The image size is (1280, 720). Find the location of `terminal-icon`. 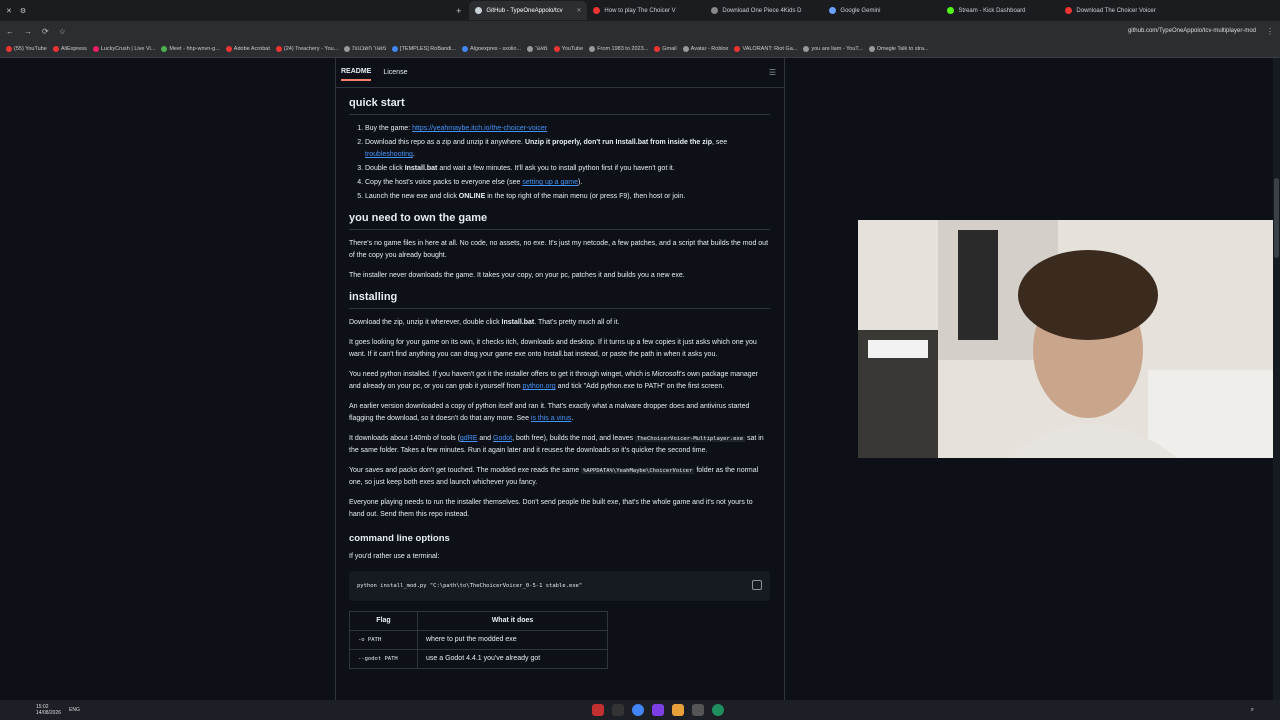

terminal-icon is located at coordinates (618, 710).